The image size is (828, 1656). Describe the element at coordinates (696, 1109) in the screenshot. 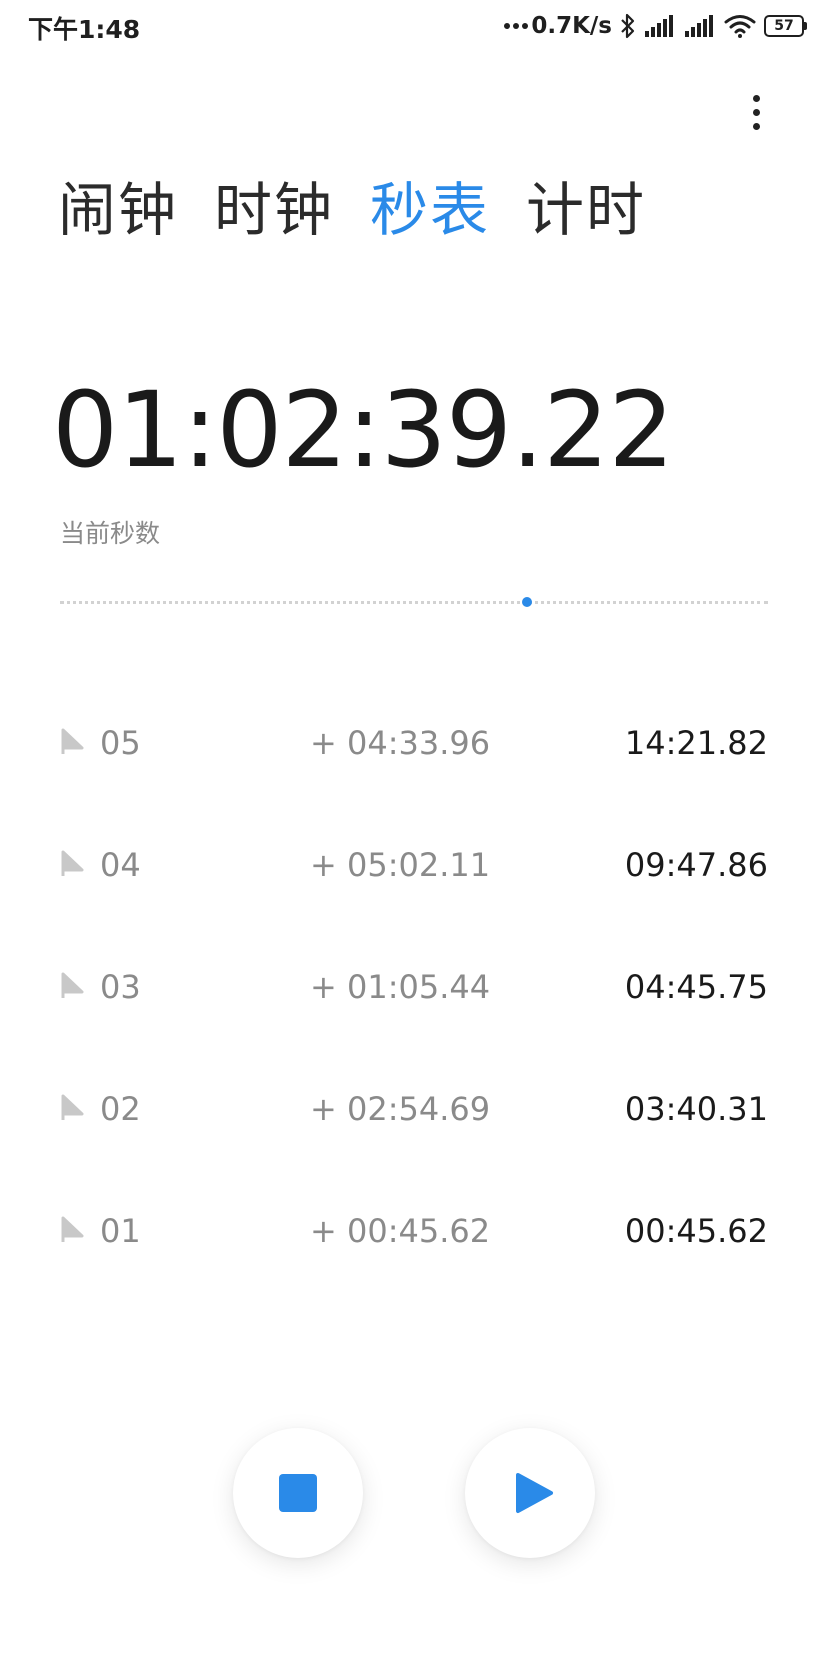

I see `lap-total: 03:40.31` at that location.